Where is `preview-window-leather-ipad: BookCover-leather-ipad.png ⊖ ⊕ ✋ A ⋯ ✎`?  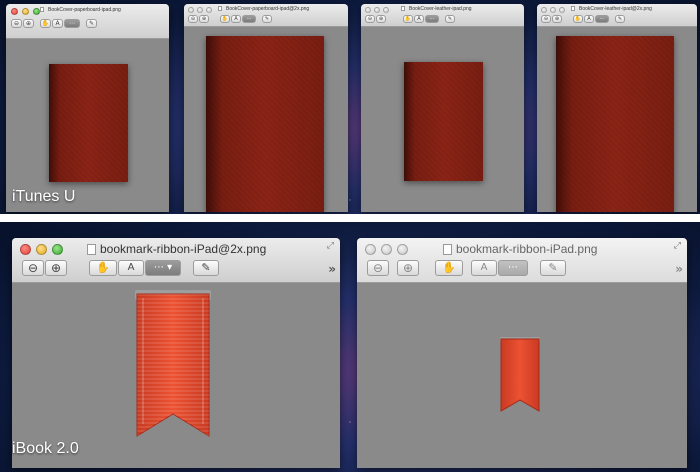
preview-window-leather-ipad: BookCover-leather-ipad.png ⊖ ⊕ ✋ A ⋯ ✎ is located at coordinates (442, 108).